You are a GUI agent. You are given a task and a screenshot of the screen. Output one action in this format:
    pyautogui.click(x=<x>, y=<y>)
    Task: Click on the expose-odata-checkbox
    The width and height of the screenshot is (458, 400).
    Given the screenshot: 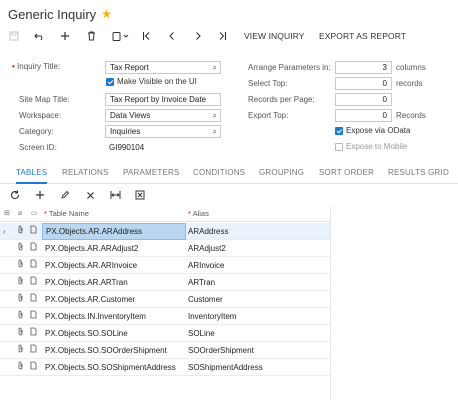 What is the action you would take?
    pyautogui.click(x=339, y=131)
    